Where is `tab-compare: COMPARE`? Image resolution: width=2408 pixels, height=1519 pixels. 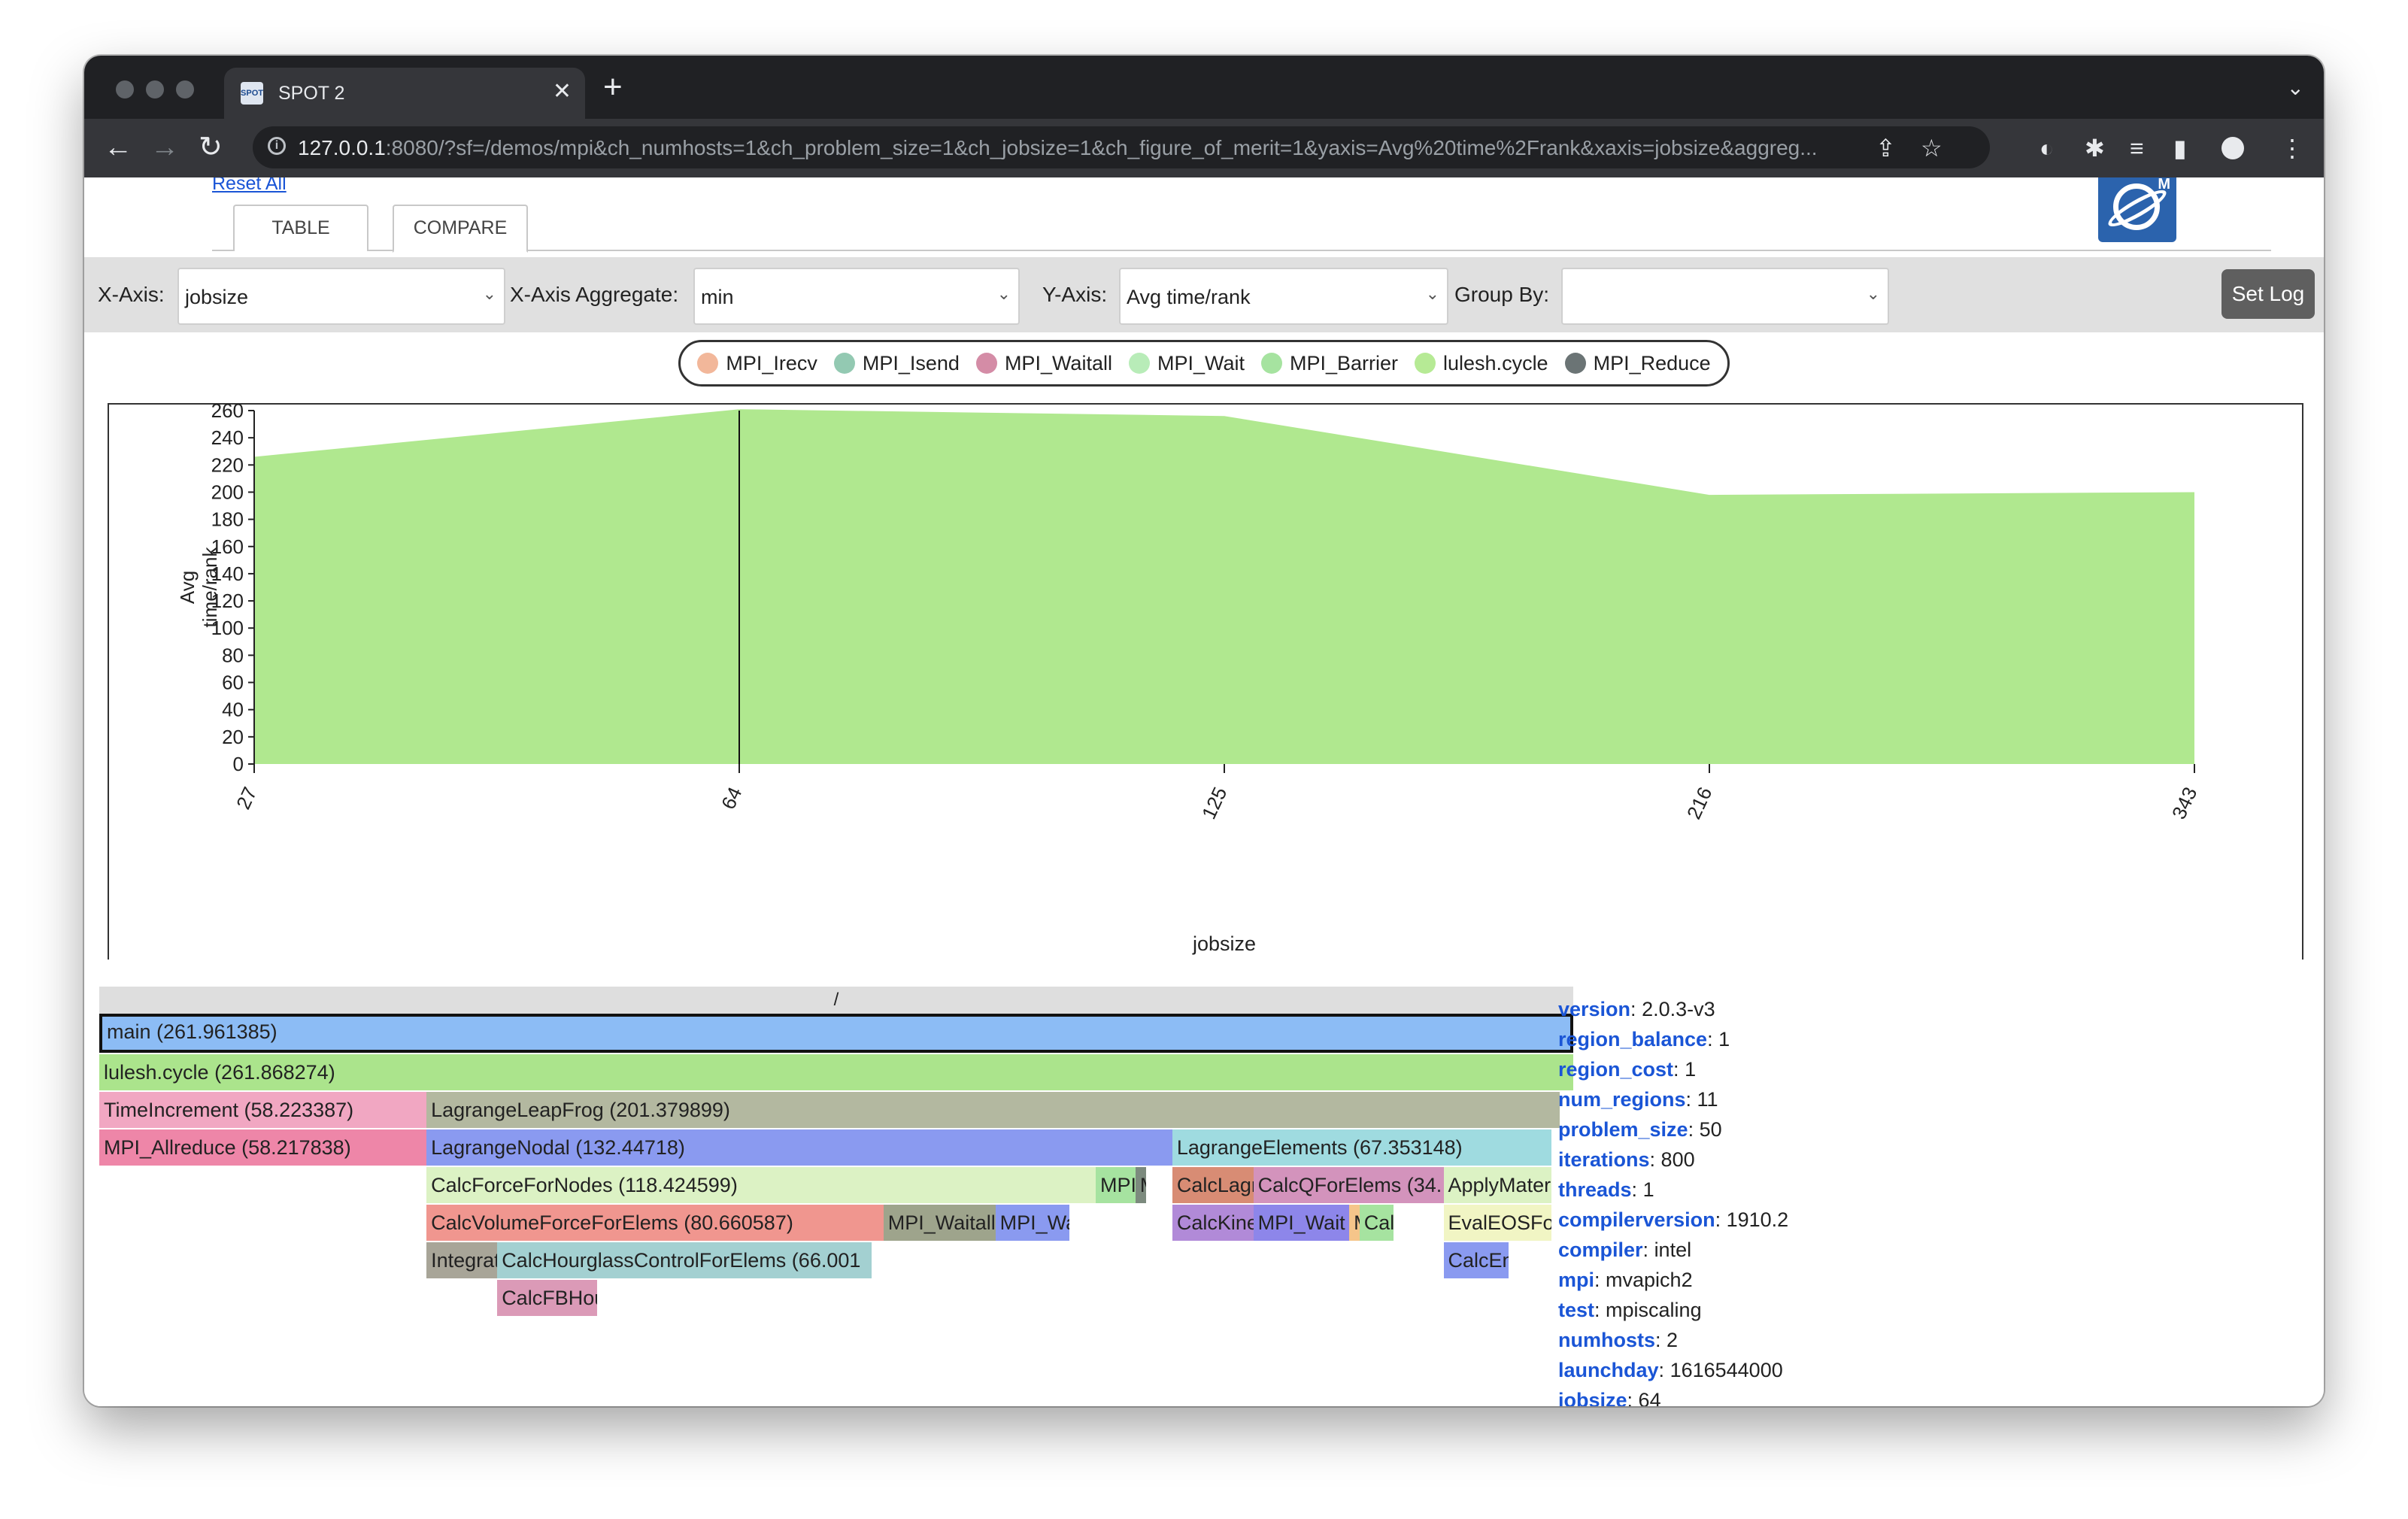 tab-compare: COMPARE is located at coordinates (460, 229).